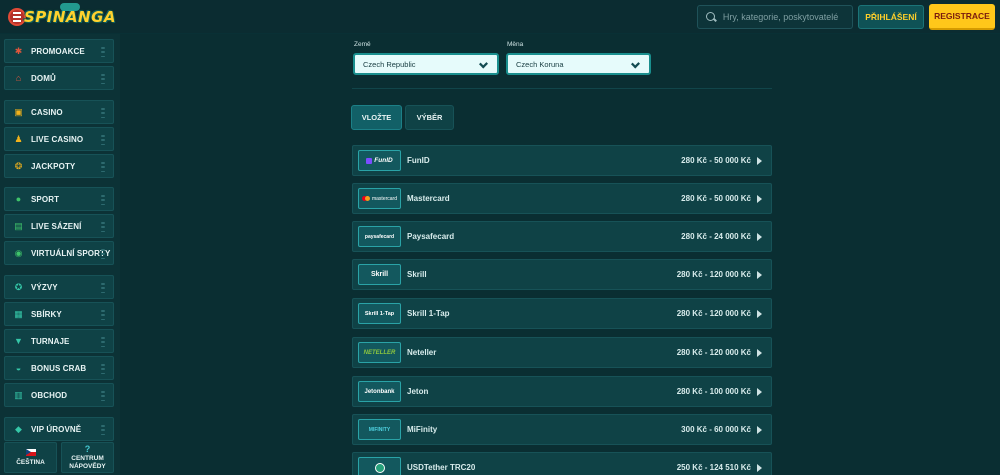  Describe the element at coordinates (441, 467) in the screenshot. I see `payment-name: USDTether TRC20` at that location.